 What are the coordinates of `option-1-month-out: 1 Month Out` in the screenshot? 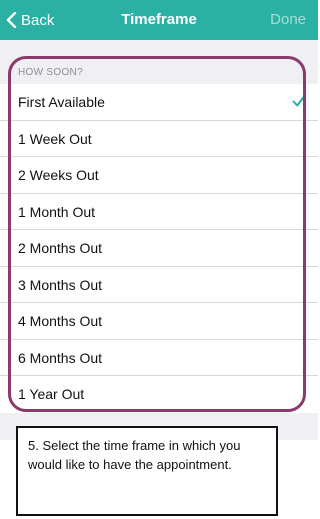 It's located at (159, 212).